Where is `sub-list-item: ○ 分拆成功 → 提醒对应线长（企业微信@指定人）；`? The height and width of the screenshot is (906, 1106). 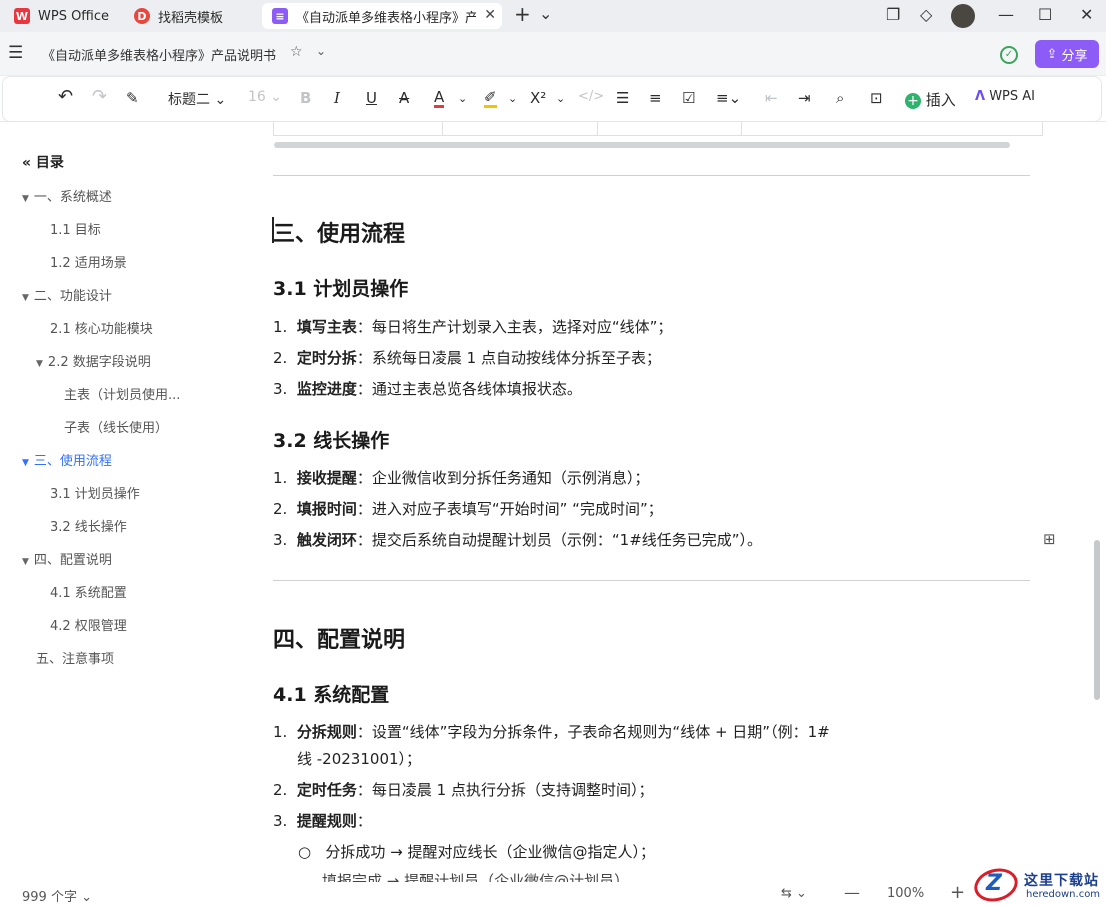 sub-list-item: ○ 分拆成功 → 提醒对应线长（企业微信@指定人）； is located at coordinates (476, 851).